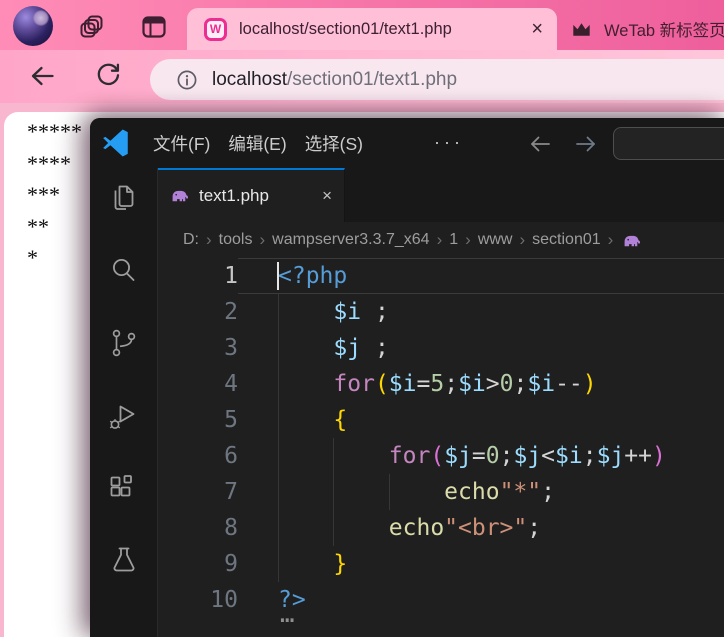  Describe the element at coordinates (313, 276) in the screenshot. I see `code-token: <?php` at that location.